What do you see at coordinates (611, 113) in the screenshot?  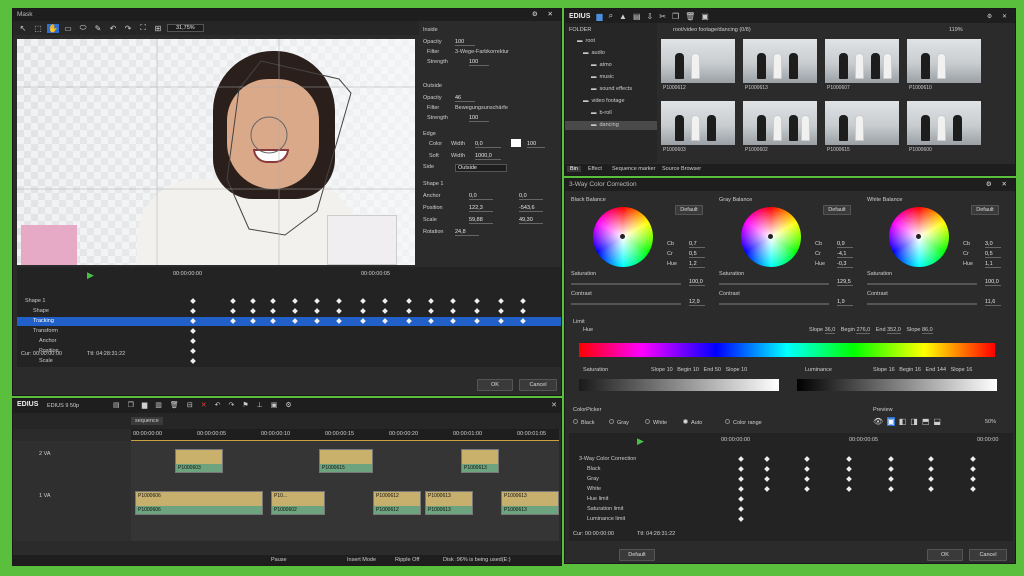 I see `folder-item: ▬ b-roll` at bounding box center [611, 113].